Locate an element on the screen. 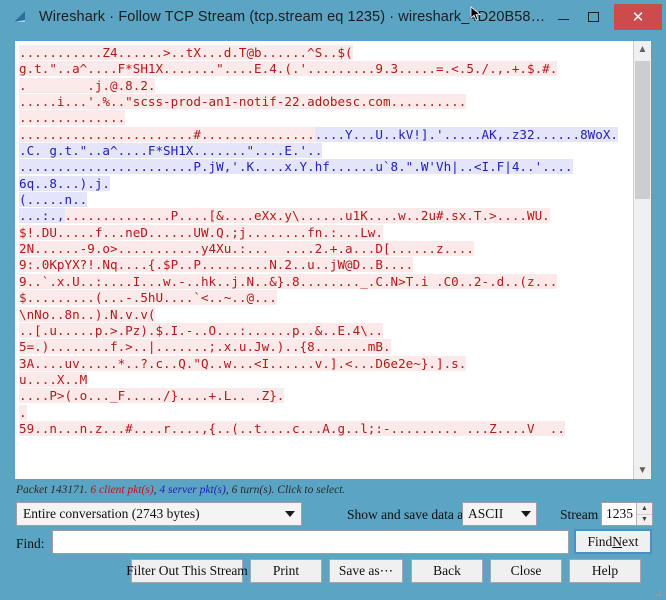 This screenshot has height=600, width=666. help-button: Help is located at coordinates (605, 571).